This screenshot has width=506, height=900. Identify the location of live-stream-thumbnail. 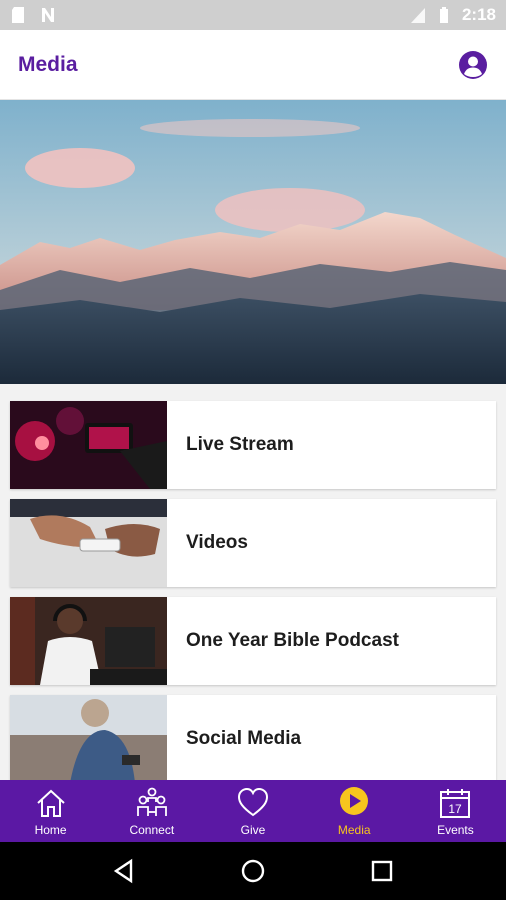
(88, 445).